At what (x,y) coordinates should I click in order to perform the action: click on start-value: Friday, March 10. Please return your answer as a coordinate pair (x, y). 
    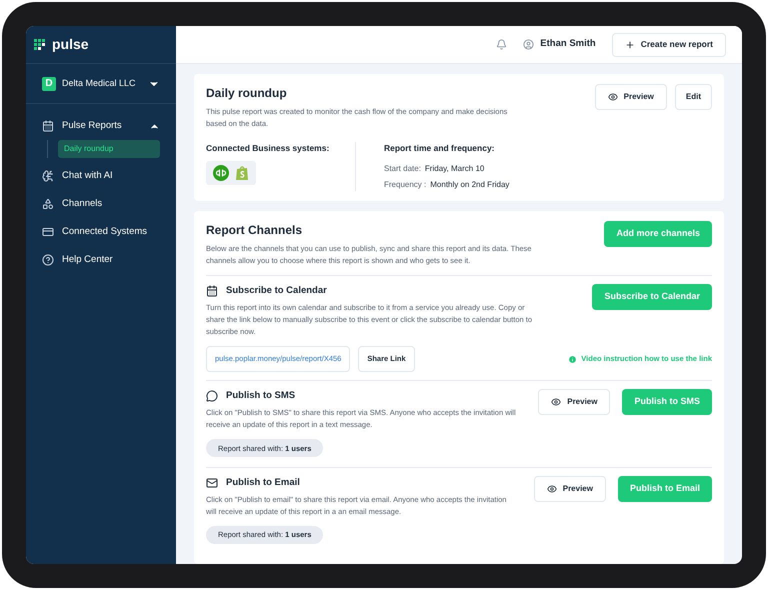
    Looking at the image, I should click on (454, 168).